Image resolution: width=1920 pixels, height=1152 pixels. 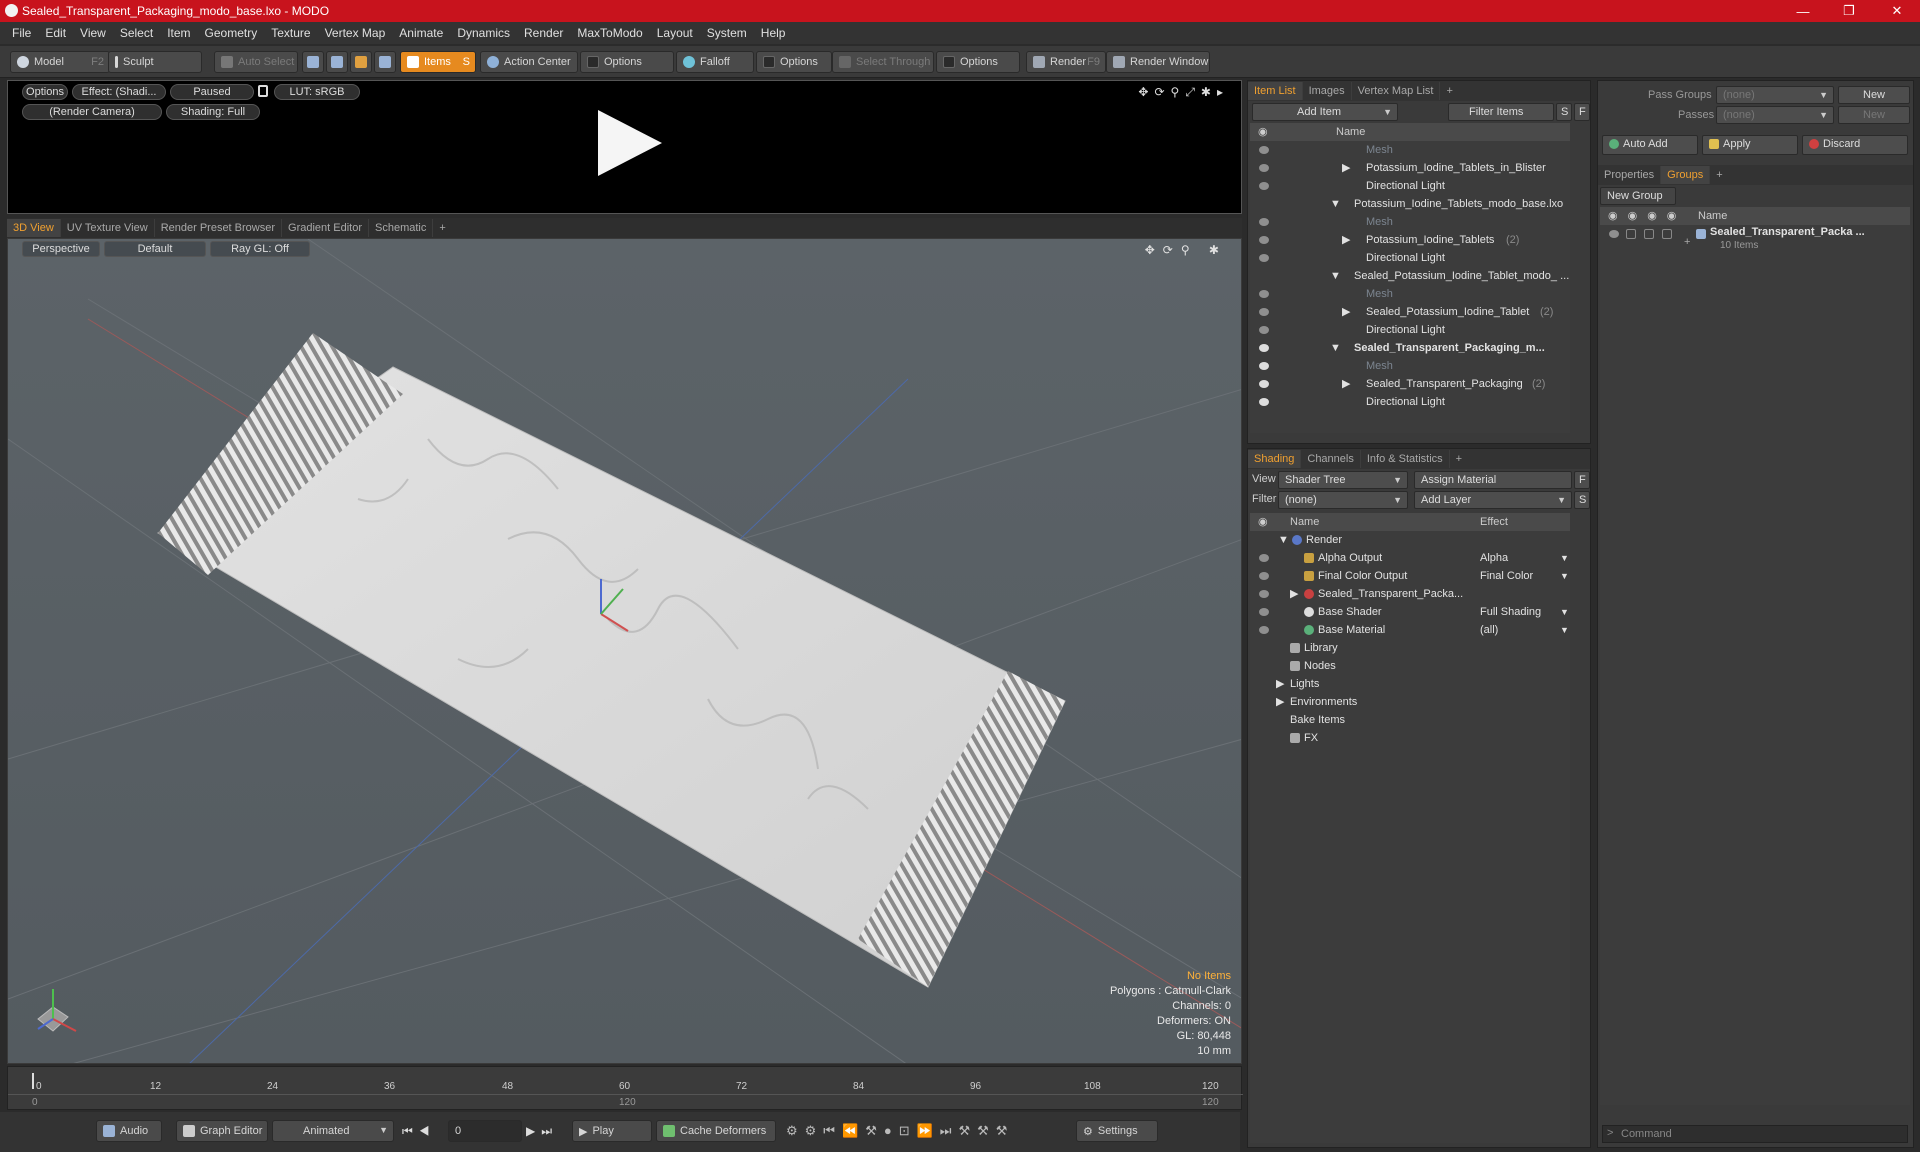 I want to click on menu-item: Item, so click(x=178, y=33).